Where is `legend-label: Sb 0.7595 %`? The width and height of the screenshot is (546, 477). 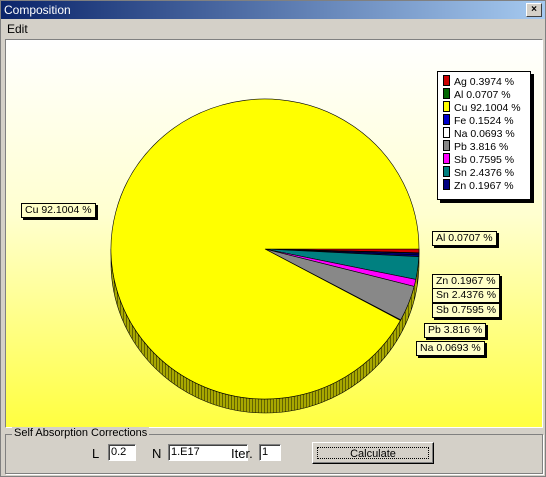 legend-label: Sb 0.7595 % is located at coordinates (484, 160).